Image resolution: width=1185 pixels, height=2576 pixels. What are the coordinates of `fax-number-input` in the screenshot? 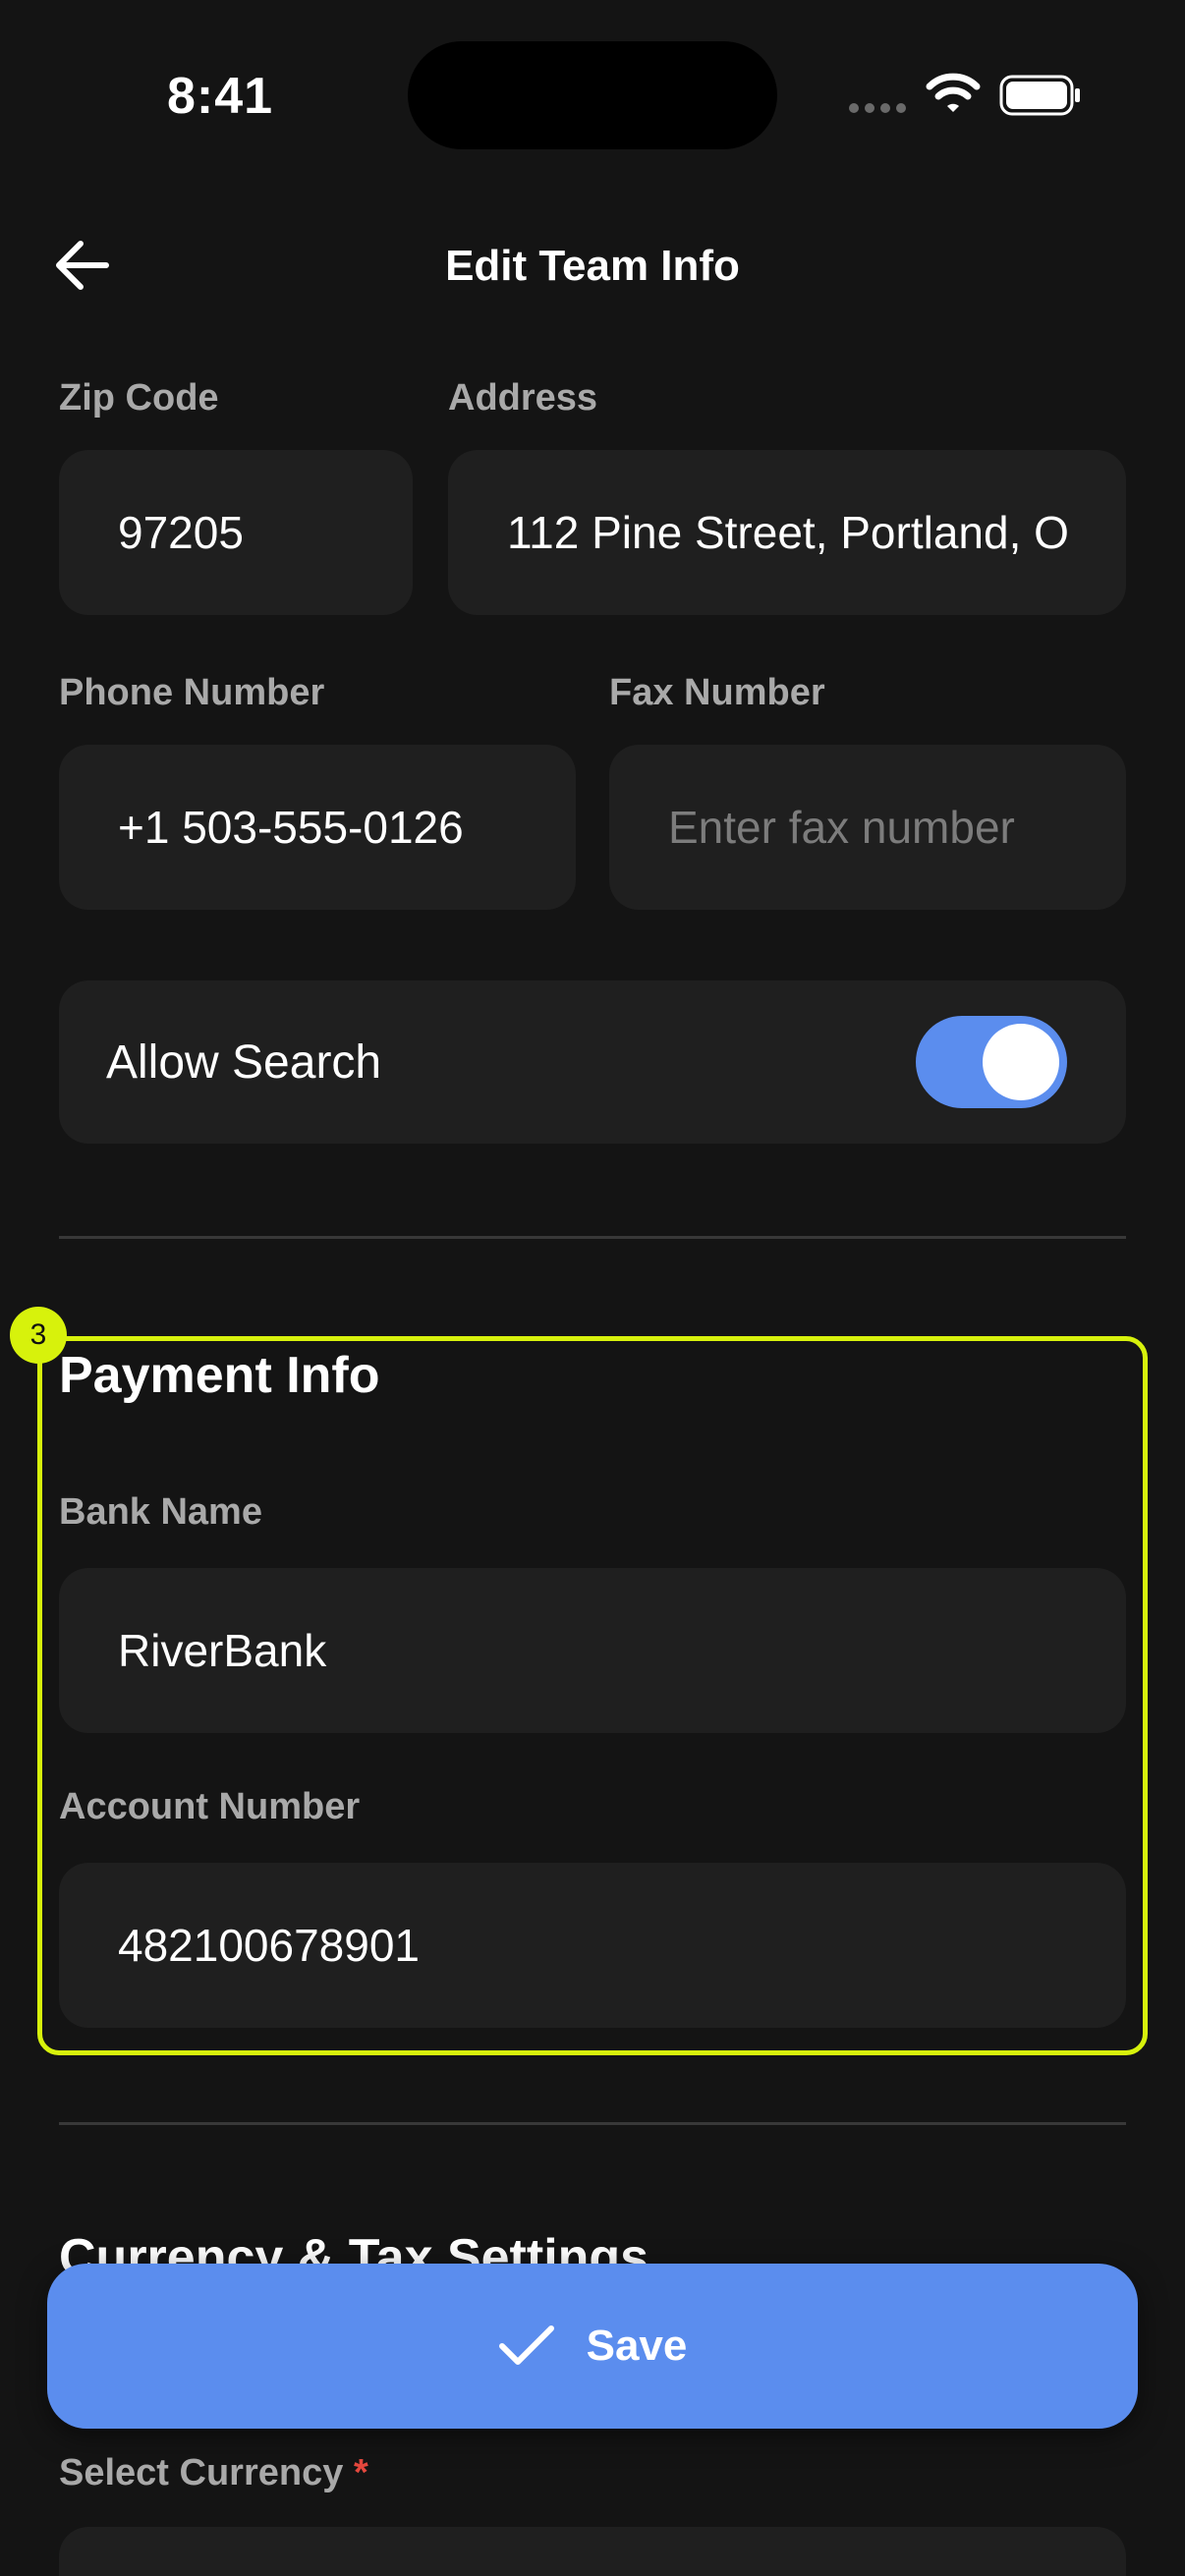 It's located at (868, 827).